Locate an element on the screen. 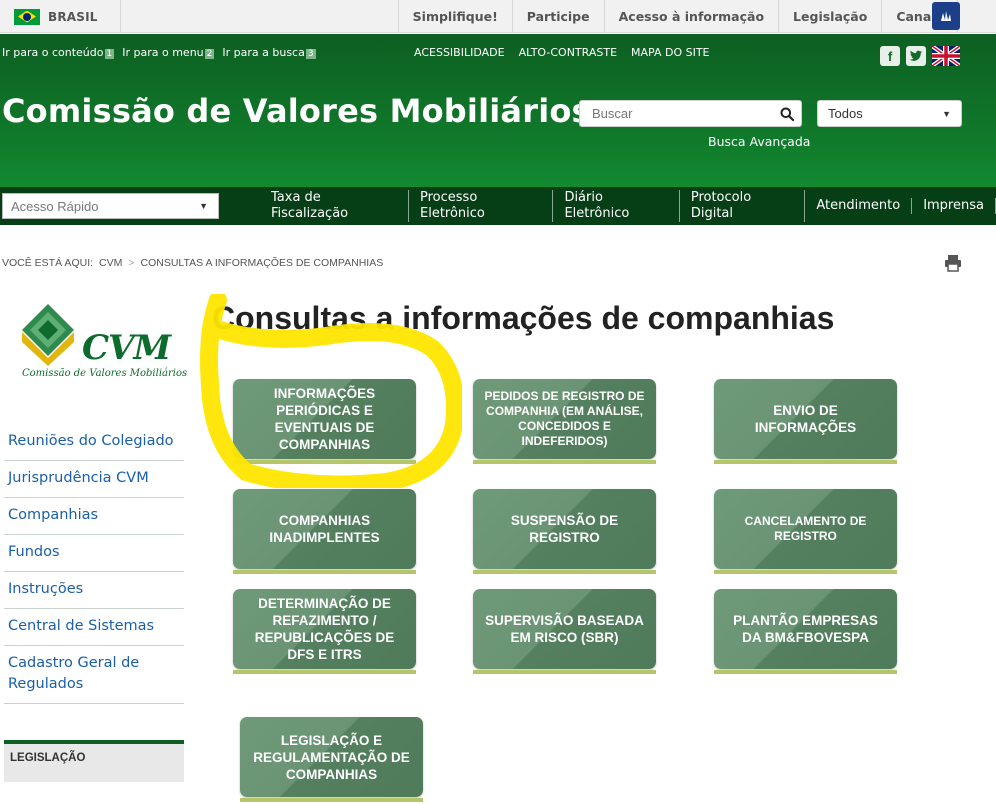  cvm-logo: CVM Comissão de Valores Mobiliários is located at coordinates (103, 342).